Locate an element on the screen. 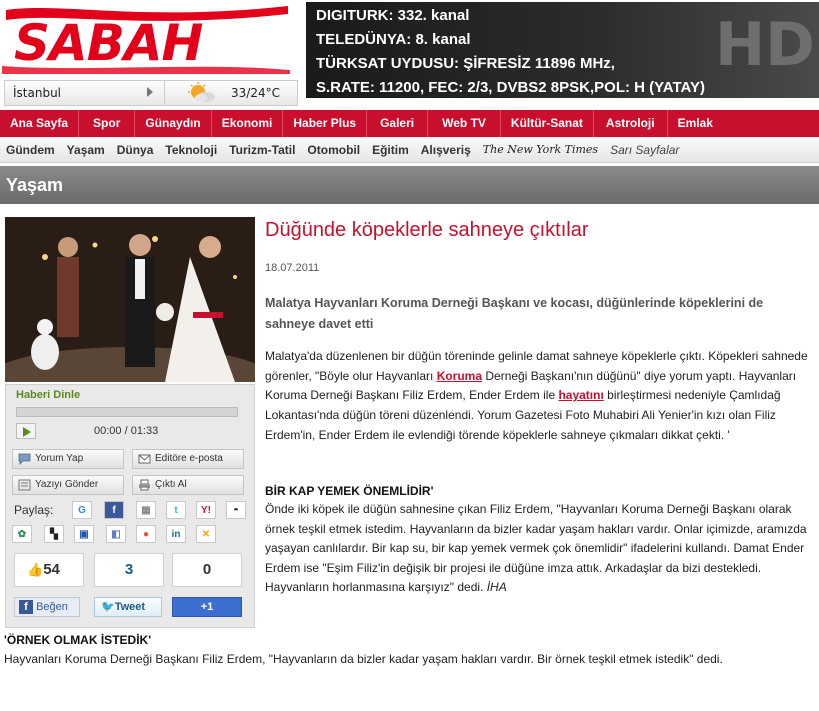 The image size is (819, 711). myspace-icon: ▦ is located at coordinates (146, 510).